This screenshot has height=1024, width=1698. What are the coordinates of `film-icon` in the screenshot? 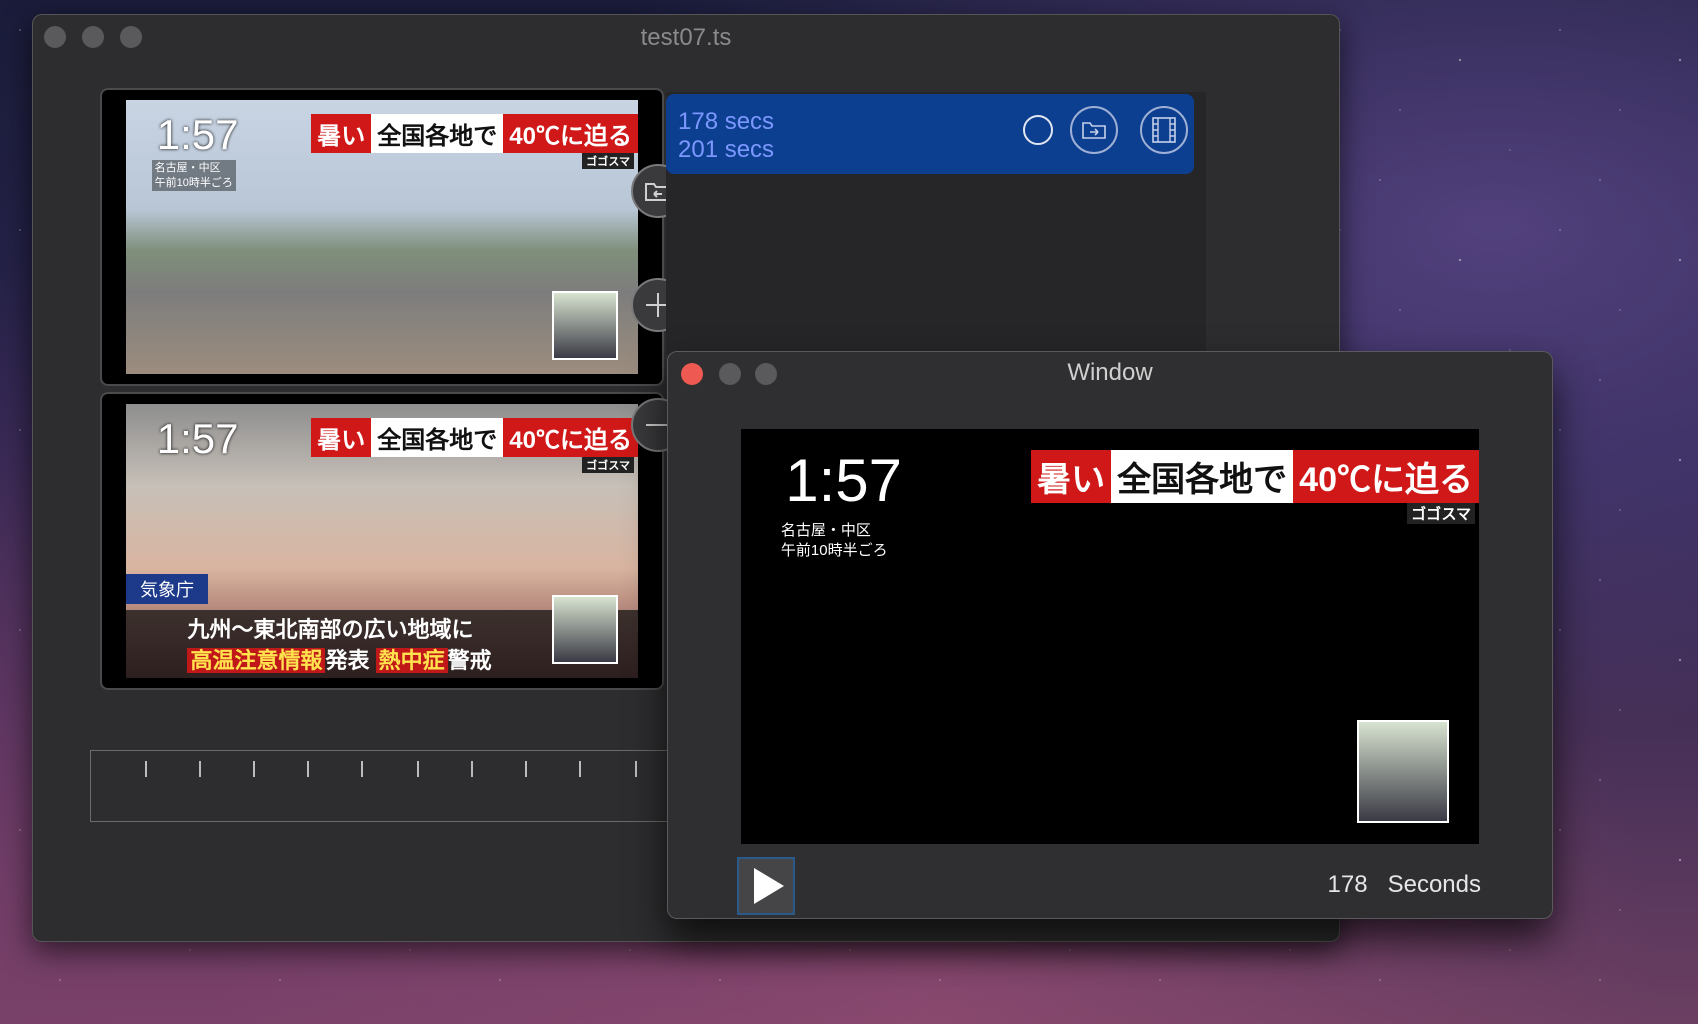 It's located at (1164, 130).